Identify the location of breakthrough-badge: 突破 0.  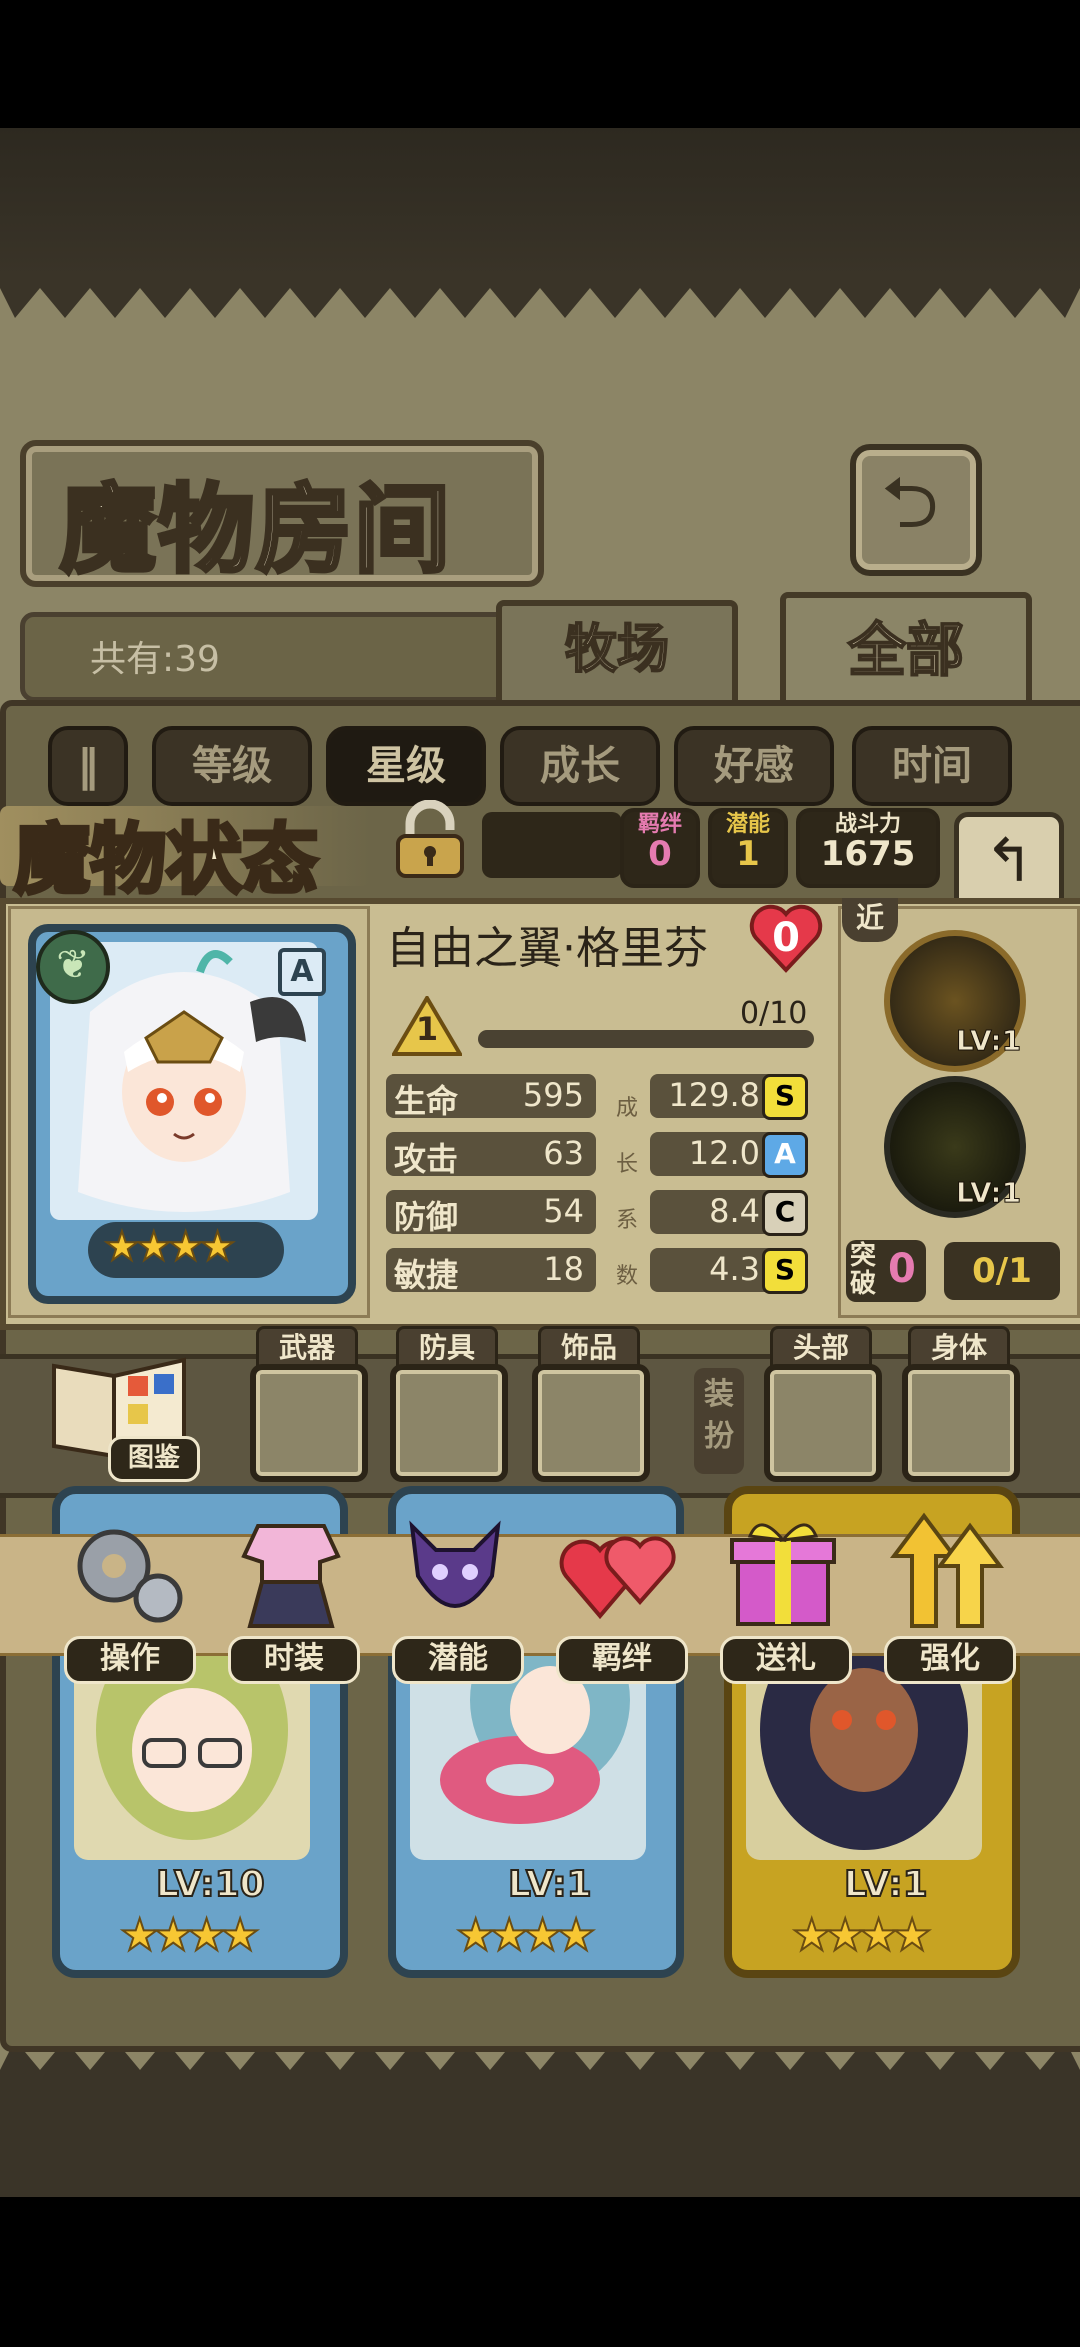
(886, 1271).